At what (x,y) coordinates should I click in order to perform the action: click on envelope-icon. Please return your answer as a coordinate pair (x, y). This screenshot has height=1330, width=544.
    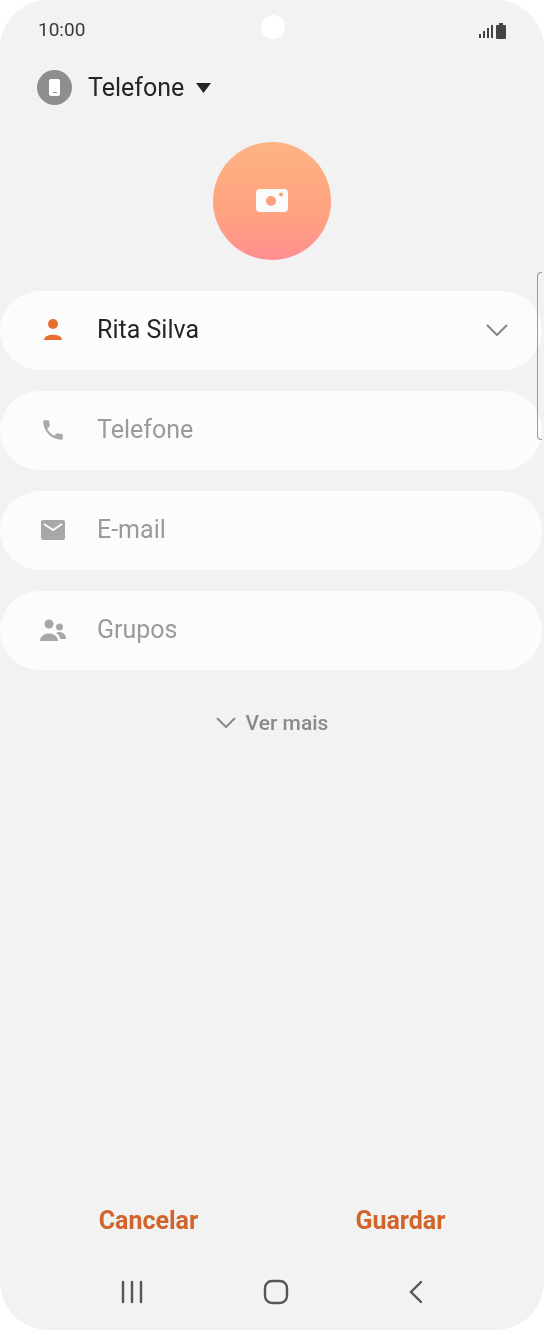
    Looking at the image, I should click on (53, 530).